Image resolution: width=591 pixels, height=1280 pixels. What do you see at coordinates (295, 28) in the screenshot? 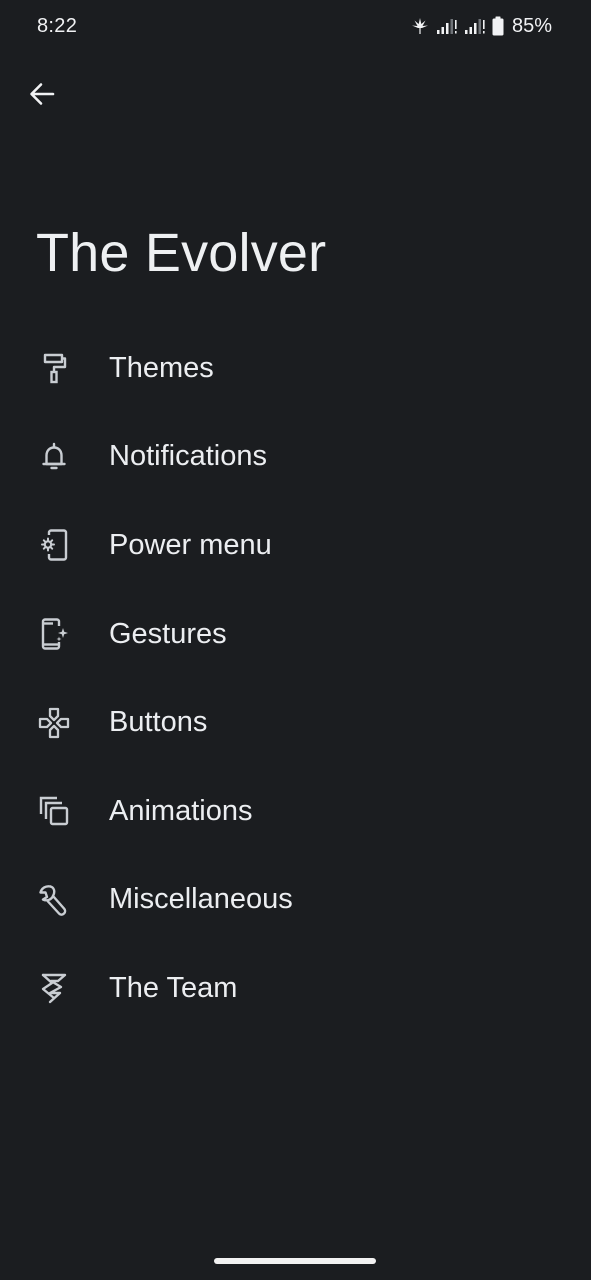
I see `status-bar: 8:22 85%` at bounding box center [295, 28].